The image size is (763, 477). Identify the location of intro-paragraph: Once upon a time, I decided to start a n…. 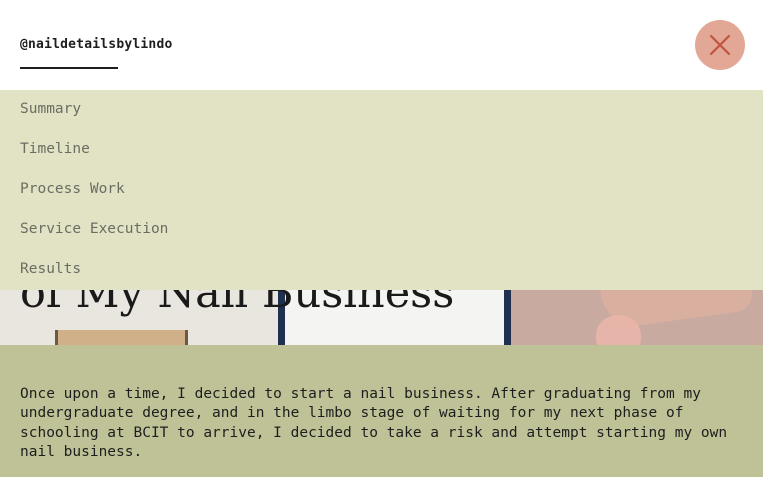
(374, 423).